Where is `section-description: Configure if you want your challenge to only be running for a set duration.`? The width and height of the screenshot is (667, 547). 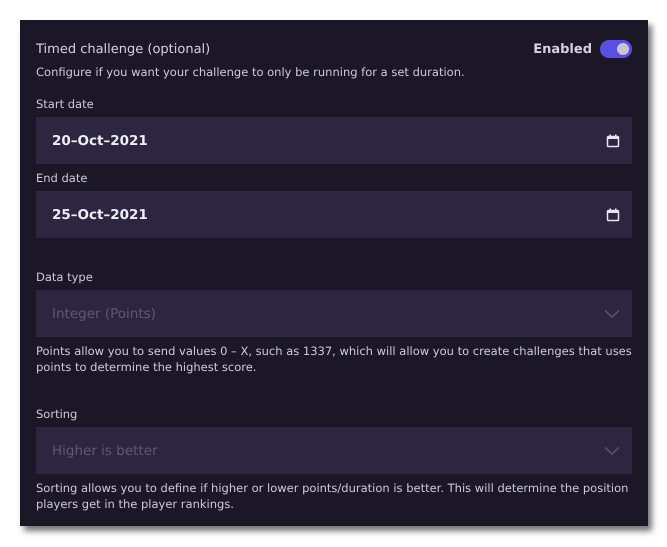
section-description: Configure if you want your challenge to only be running for a set duration. is located at coordinates (251, 72).